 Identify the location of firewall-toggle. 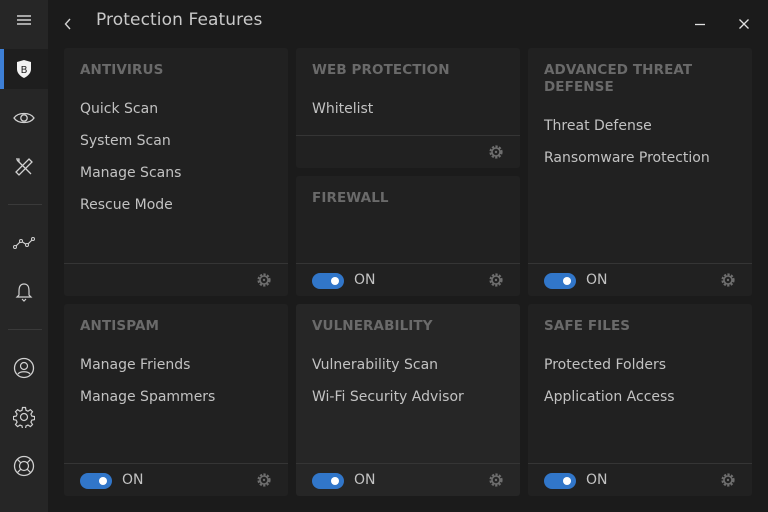
(328, 281).